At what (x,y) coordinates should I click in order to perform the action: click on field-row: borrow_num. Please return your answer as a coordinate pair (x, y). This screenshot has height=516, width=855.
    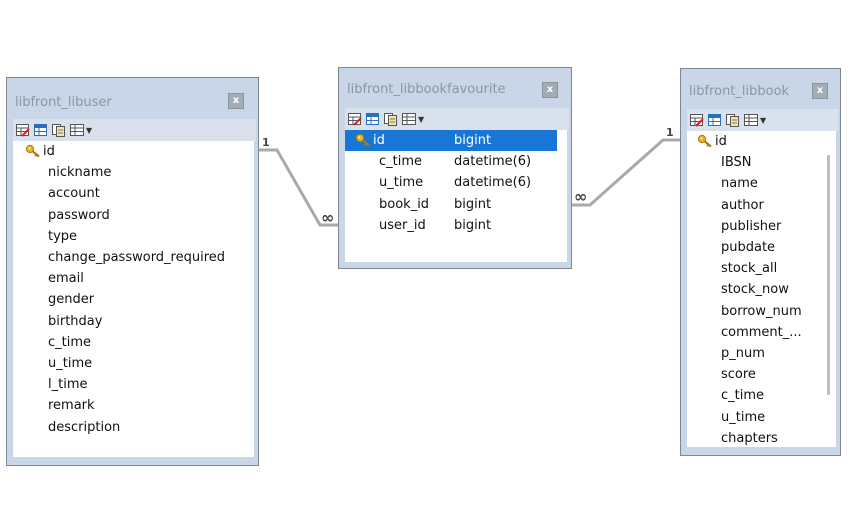
    Looking at the image, I should click on (761, 311).